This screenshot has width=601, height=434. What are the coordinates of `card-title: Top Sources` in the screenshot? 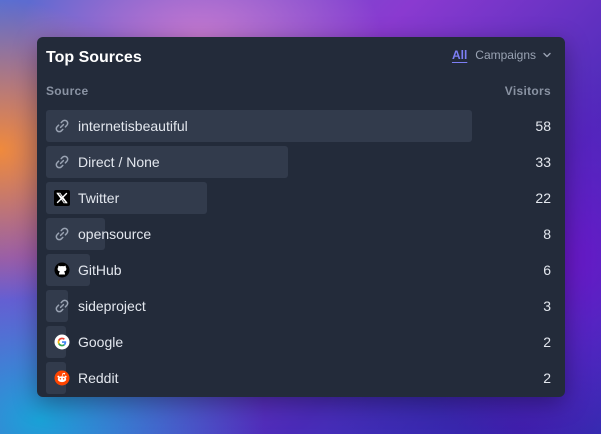 It's located at (94, 57).